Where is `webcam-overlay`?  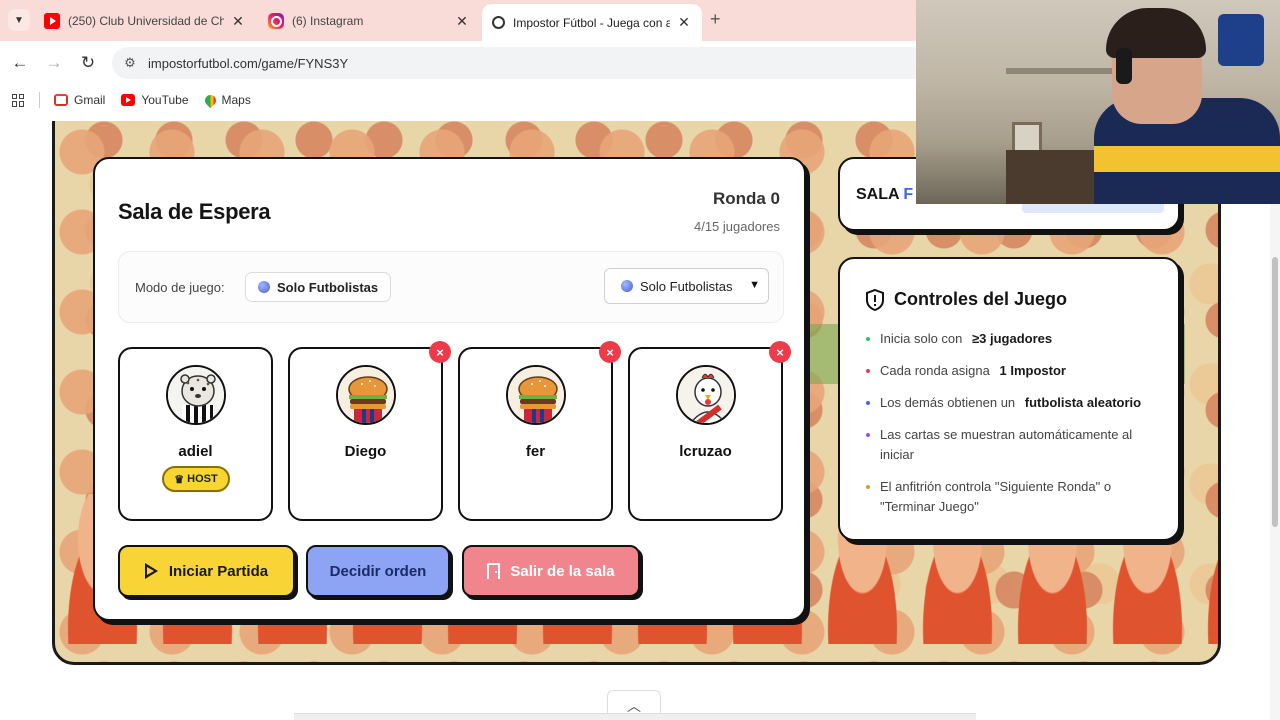
webcam-overlay is located at coordinates (1098, 102).